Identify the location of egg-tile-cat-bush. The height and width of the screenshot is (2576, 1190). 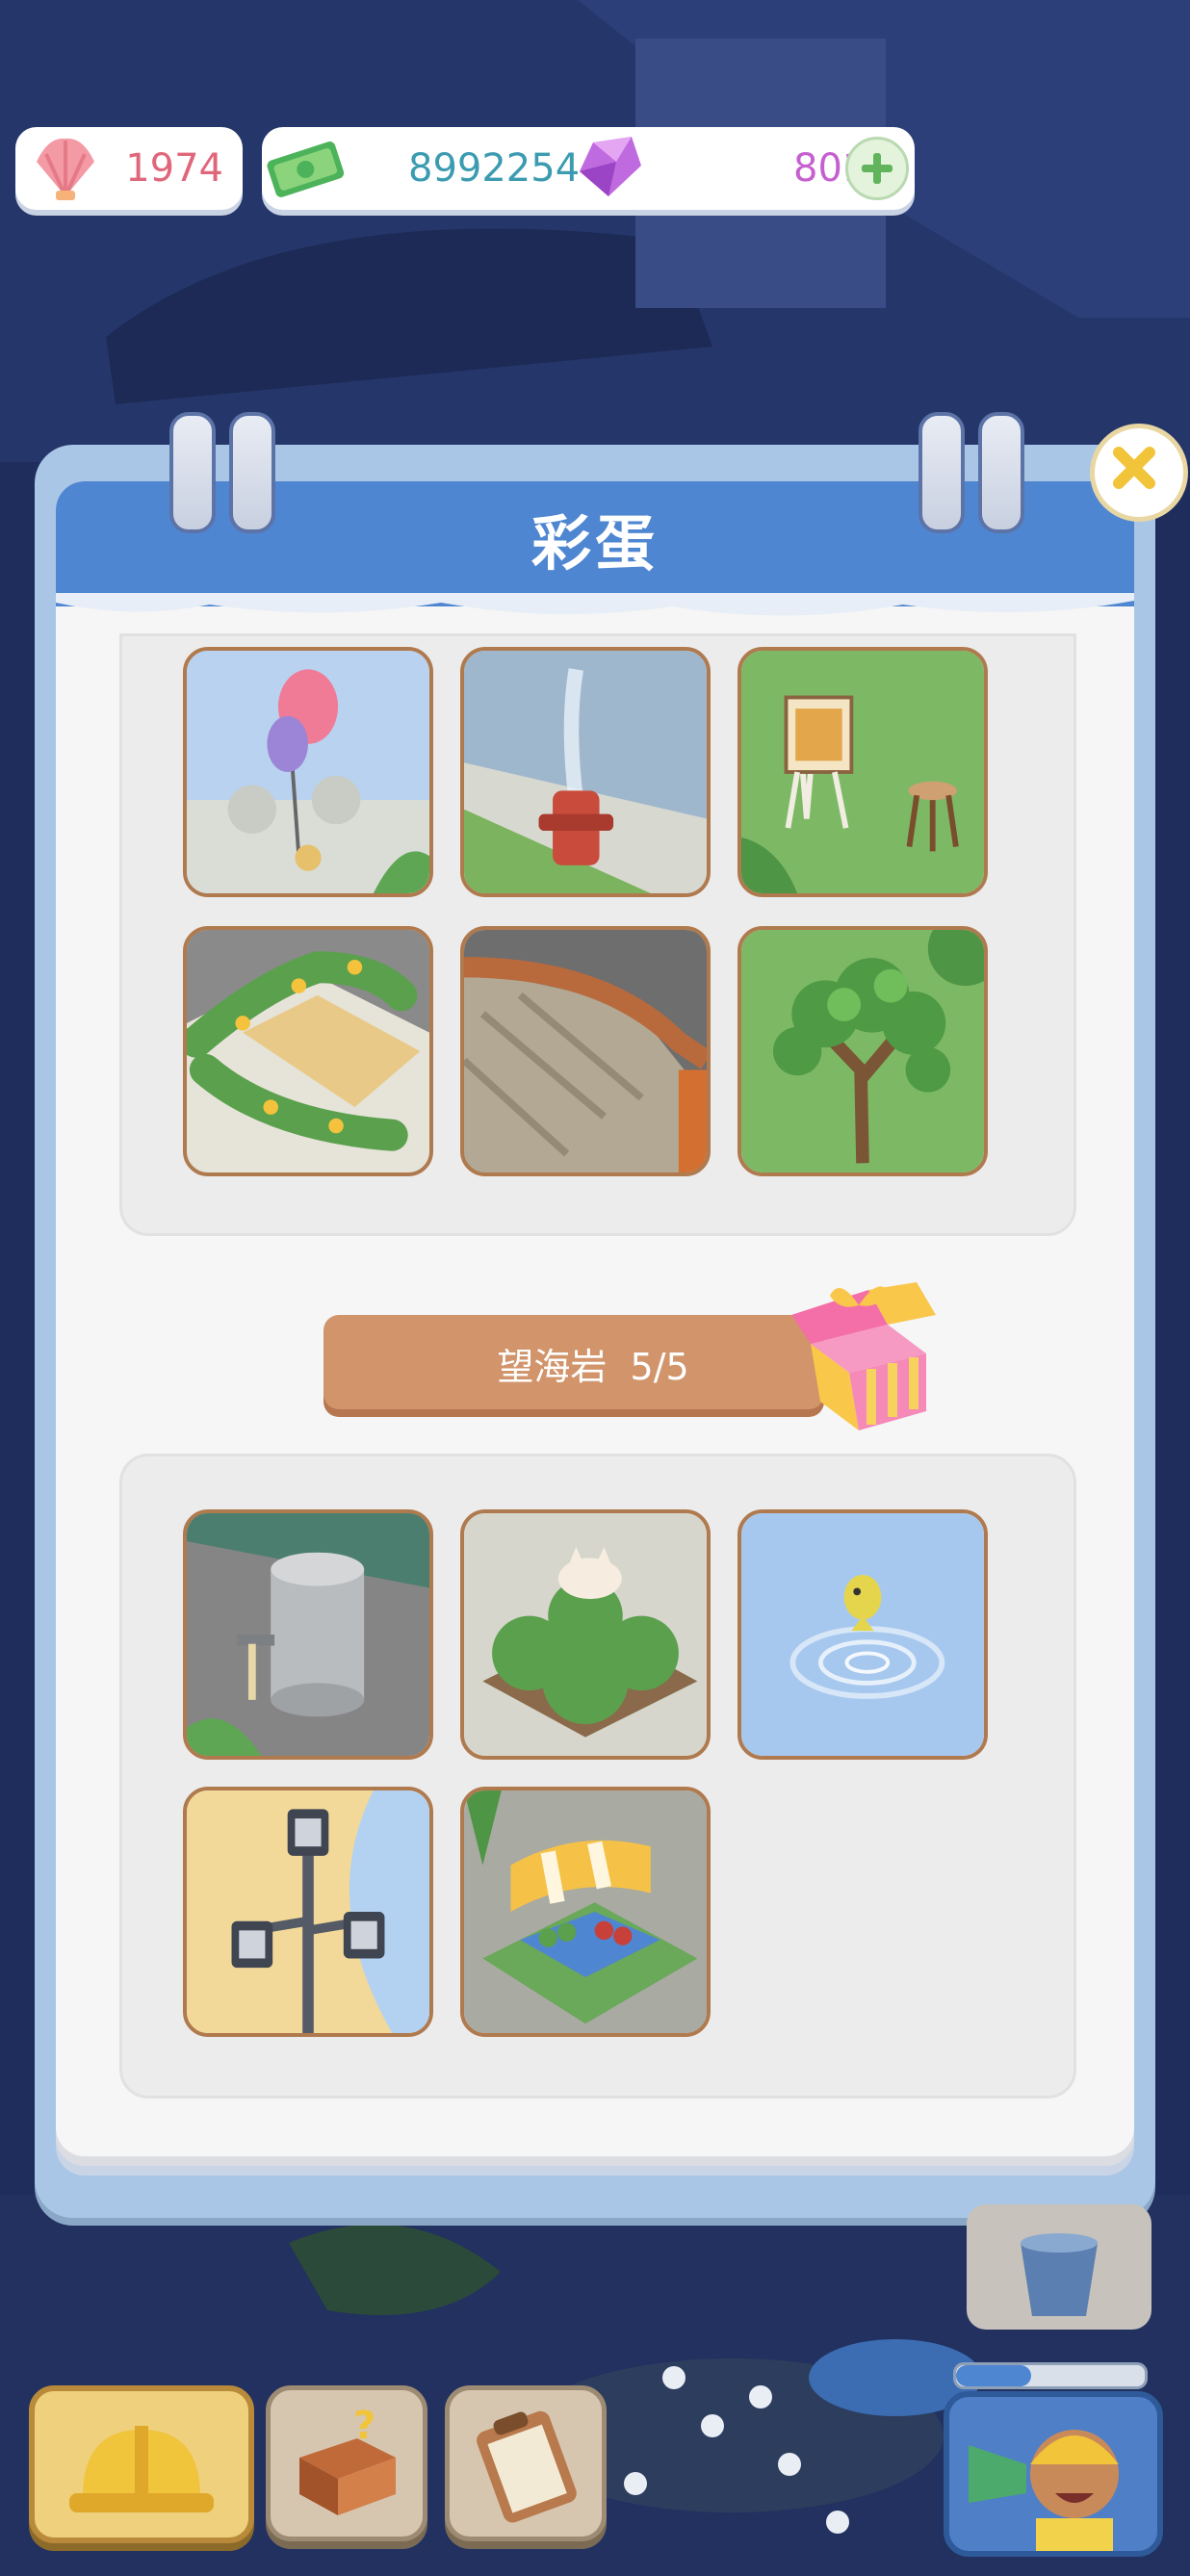
(586, 1634).